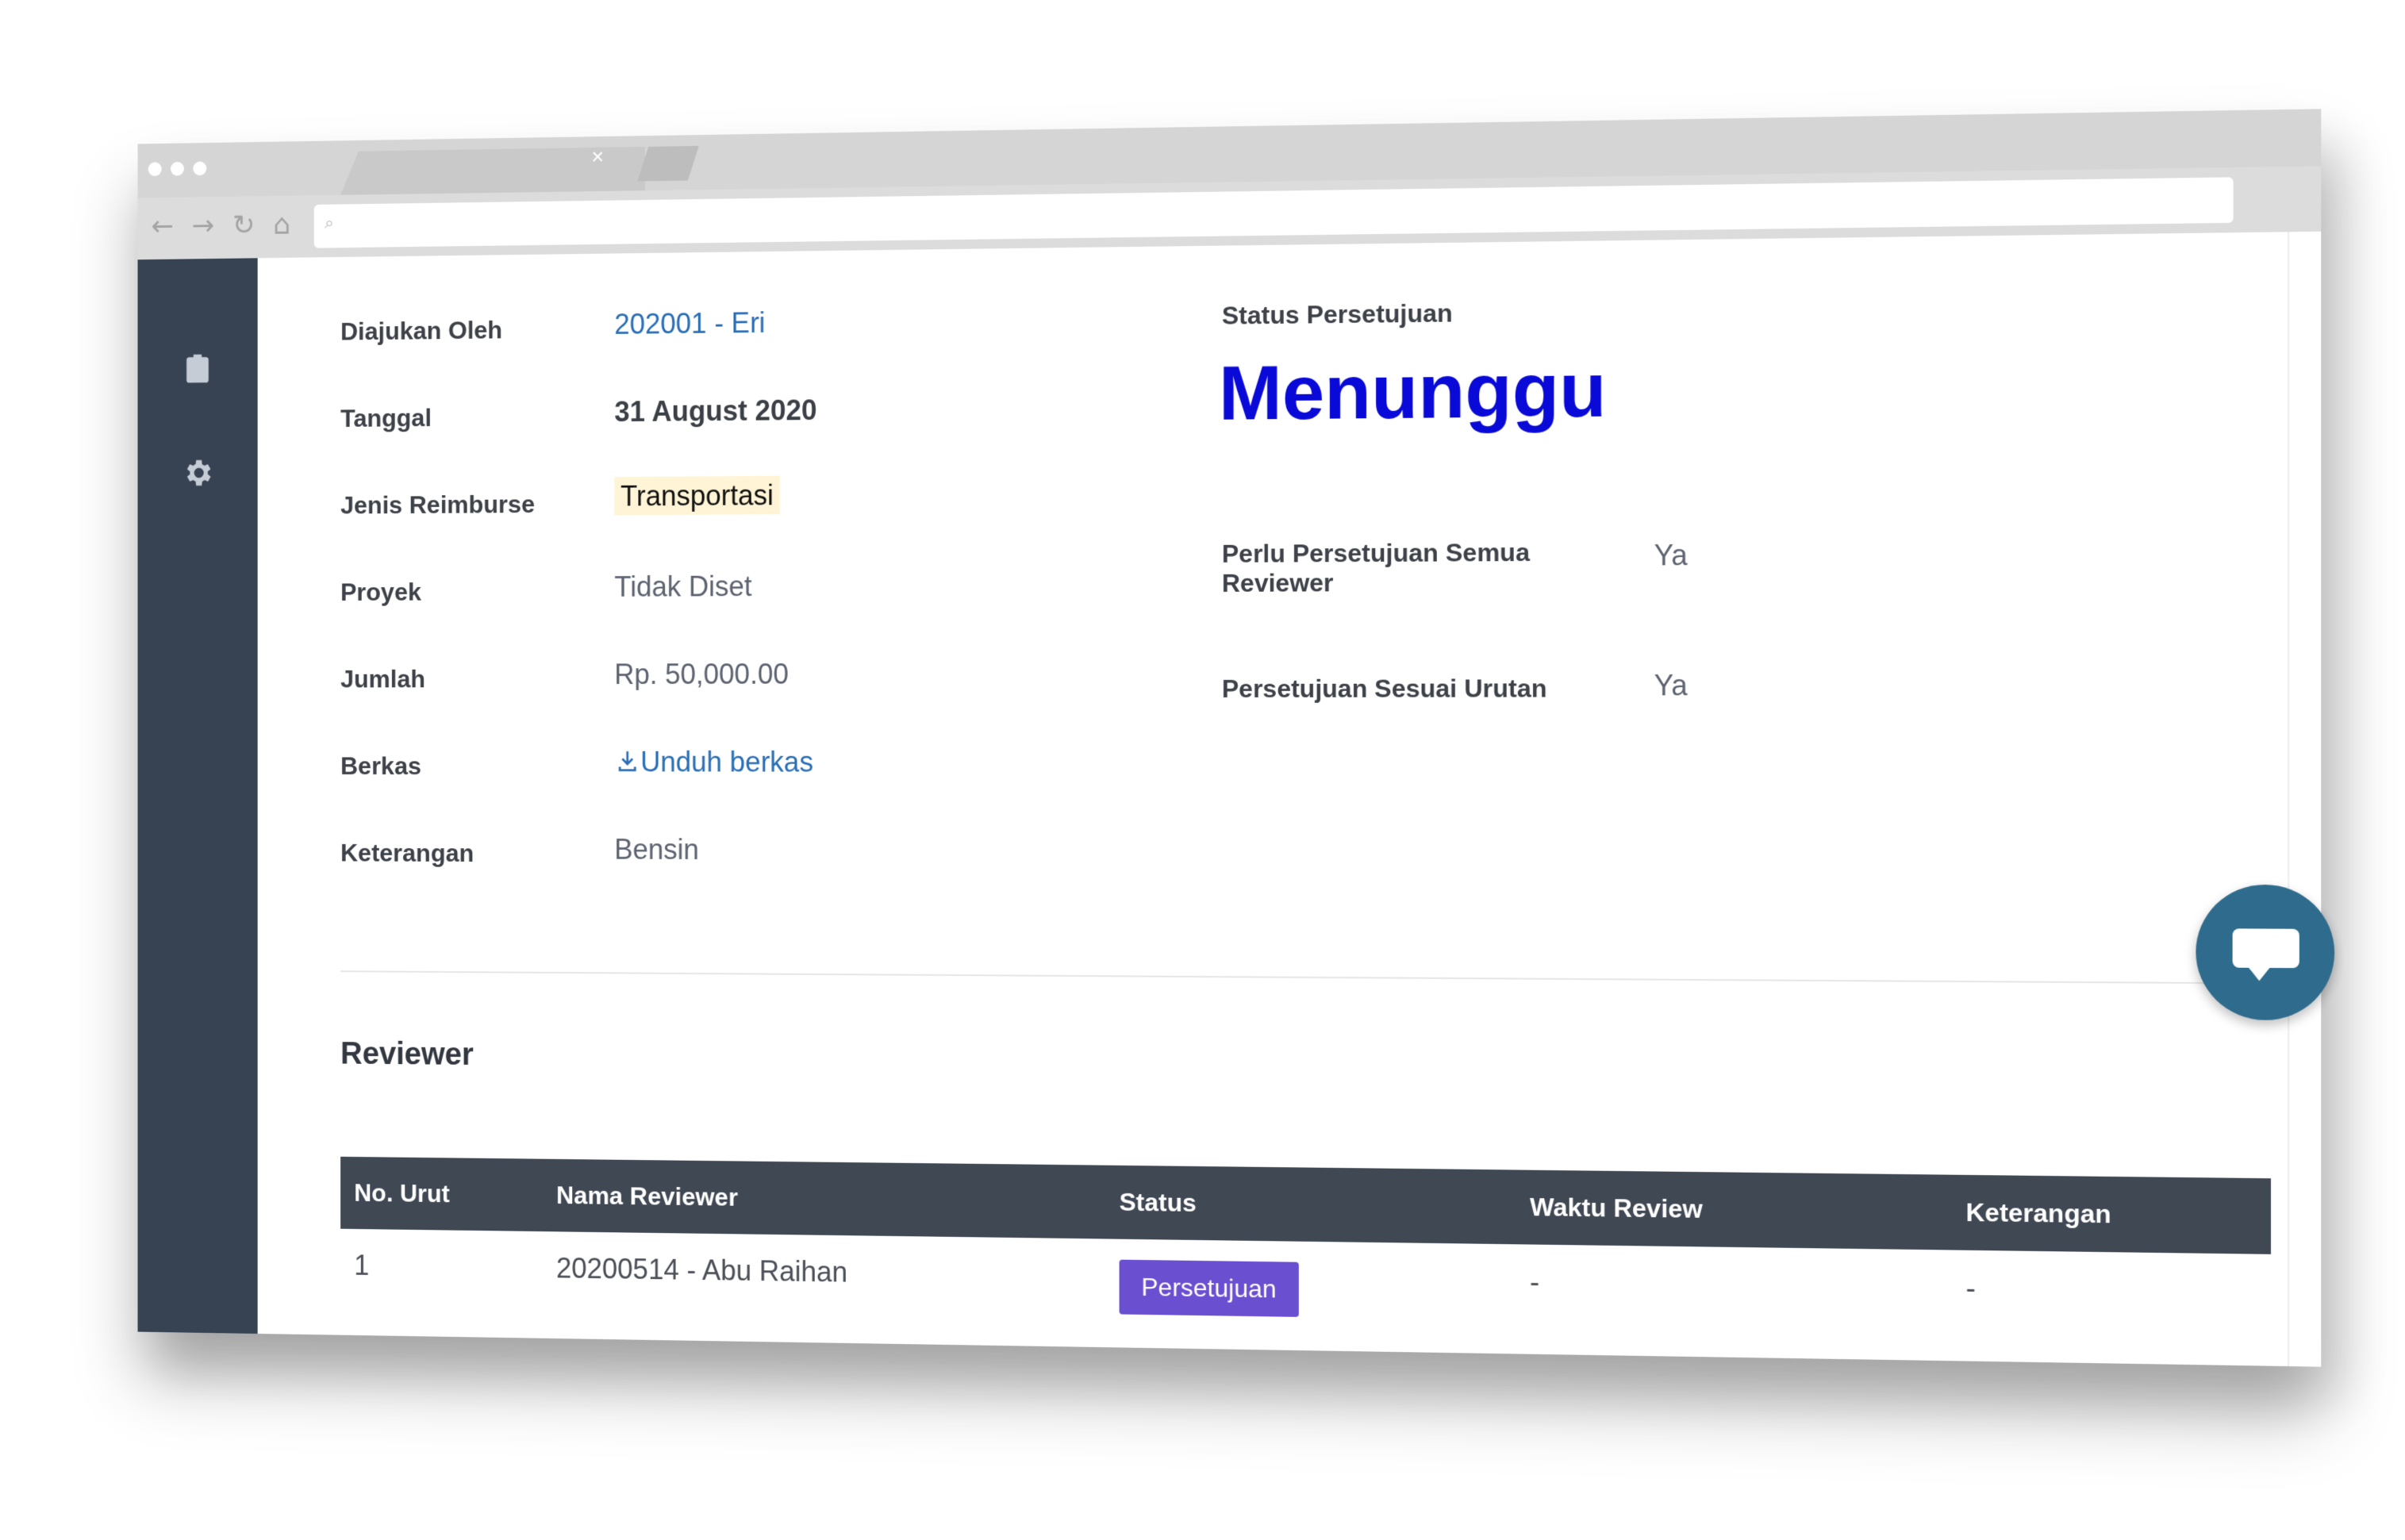 This screenshot has height=1540, width=2405. Describe the element at coordinates (441, 1194) in the screenshot. I see `col-no-urut: No. Urut` at that location.